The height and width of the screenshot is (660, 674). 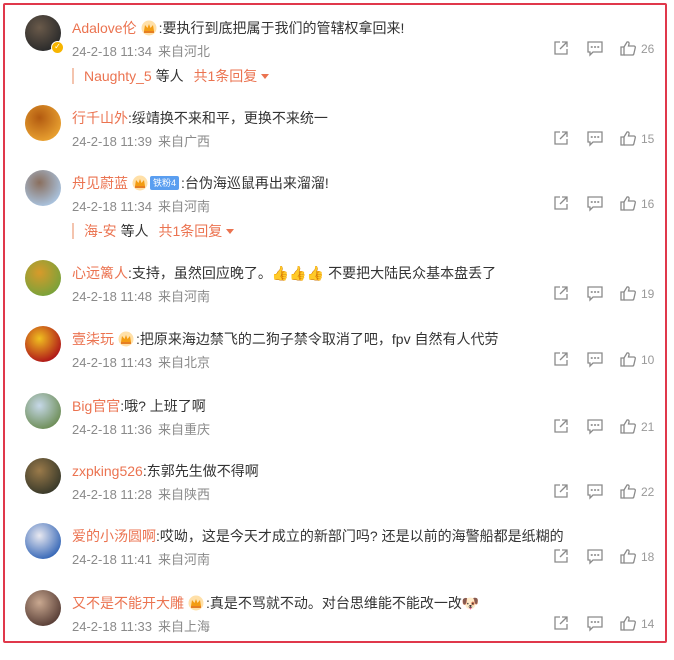 What do you see at coordinates (112, 626) in the screenshot?
I see `comment-time: 24-2-18 11:33` at bounding box center [112, 626].